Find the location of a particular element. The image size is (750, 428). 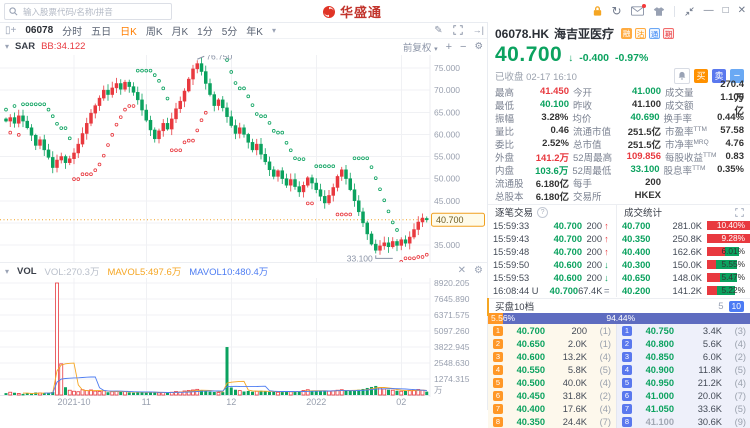

quote-value: 57.58 is located at coordinates (732, 130).